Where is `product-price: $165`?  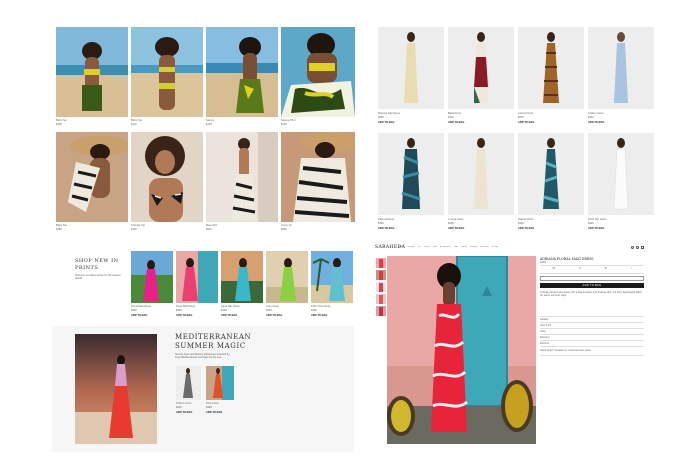 product-price: $165 is located at coordinates (284, 124).